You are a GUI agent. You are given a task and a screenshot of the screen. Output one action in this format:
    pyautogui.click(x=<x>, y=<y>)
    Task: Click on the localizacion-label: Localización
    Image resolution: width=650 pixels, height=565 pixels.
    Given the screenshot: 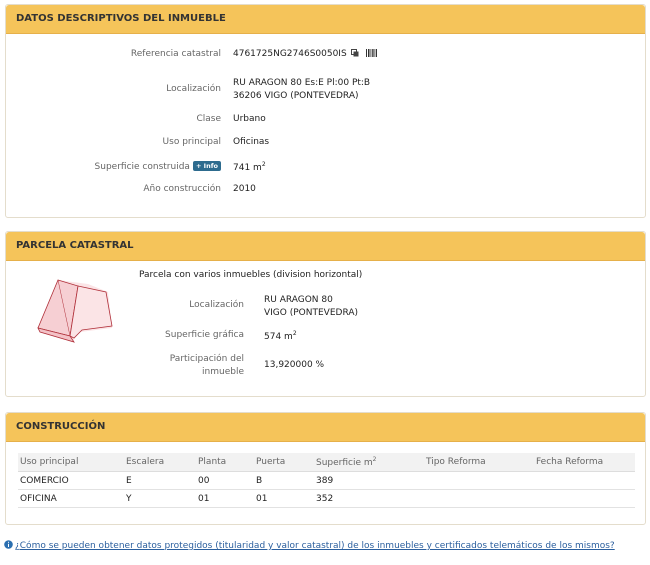 What is the action you would take?
    pyautogui.click(x=193, y=89)
    